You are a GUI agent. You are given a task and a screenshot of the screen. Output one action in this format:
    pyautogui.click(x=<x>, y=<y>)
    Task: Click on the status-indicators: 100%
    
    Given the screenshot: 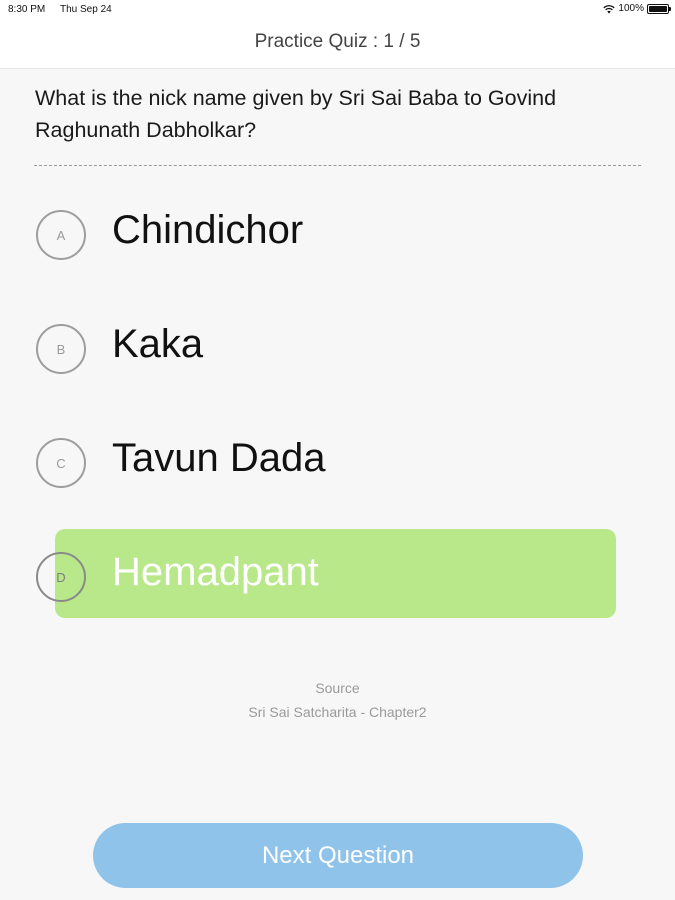 What is the action you would take?
    pyautogui.click(x=637, y=8)
    